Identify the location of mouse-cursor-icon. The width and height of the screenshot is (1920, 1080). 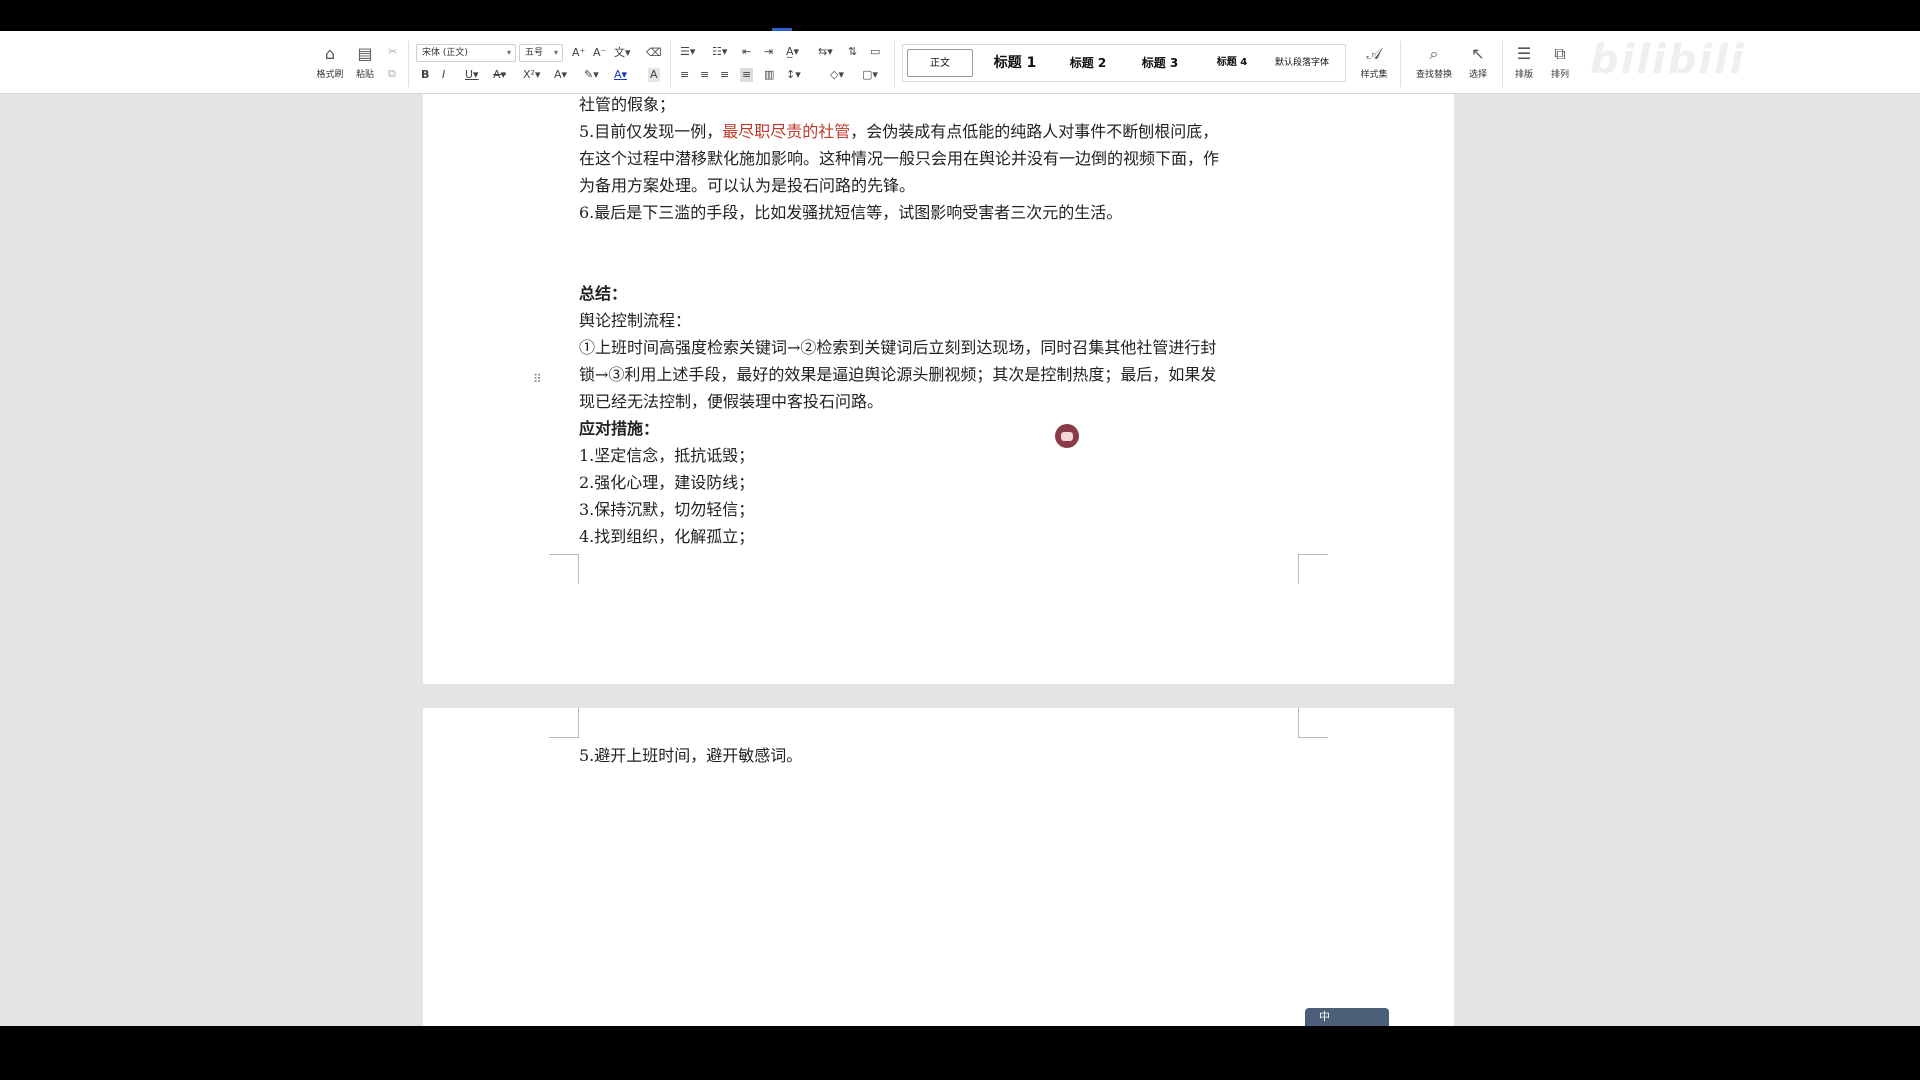
(1067, 436).